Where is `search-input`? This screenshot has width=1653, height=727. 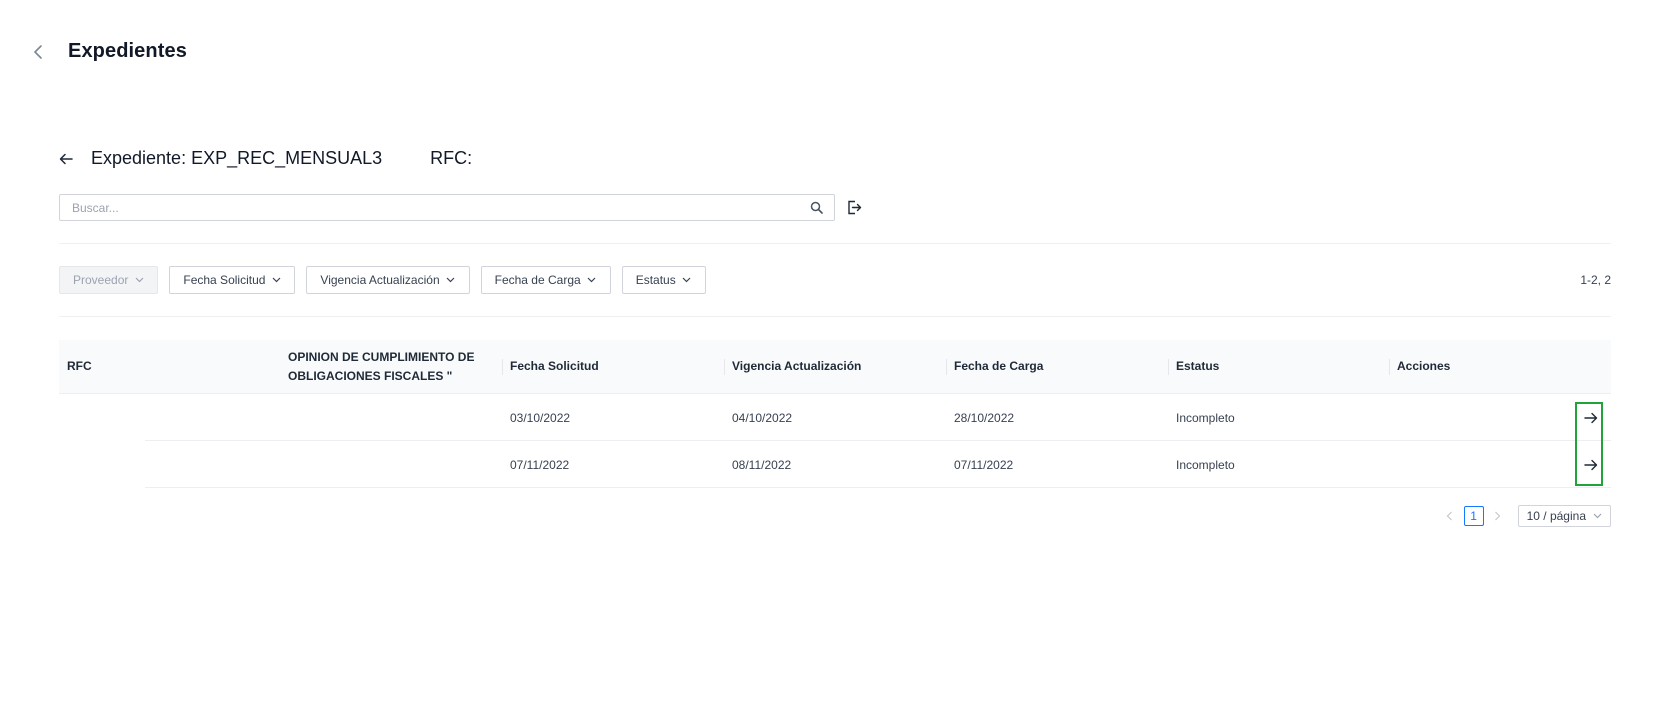
search-input is located at coordinates (439, 207).